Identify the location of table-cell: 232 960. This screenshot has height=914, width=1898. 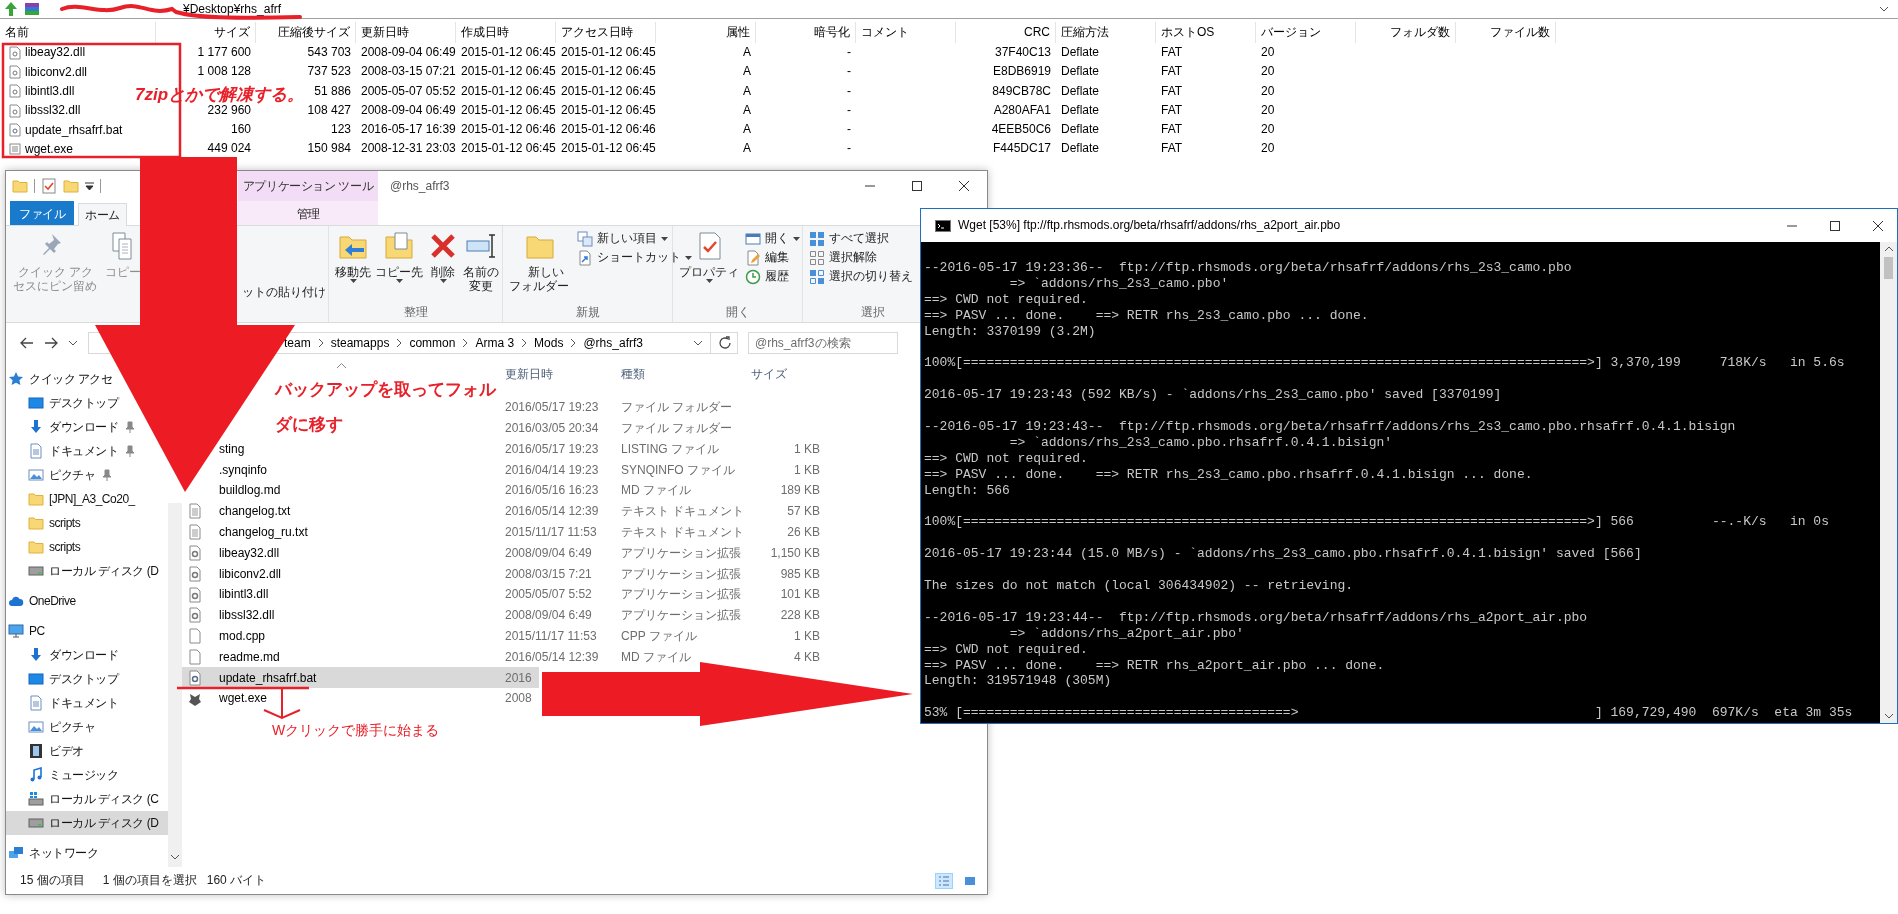
(229, 109).